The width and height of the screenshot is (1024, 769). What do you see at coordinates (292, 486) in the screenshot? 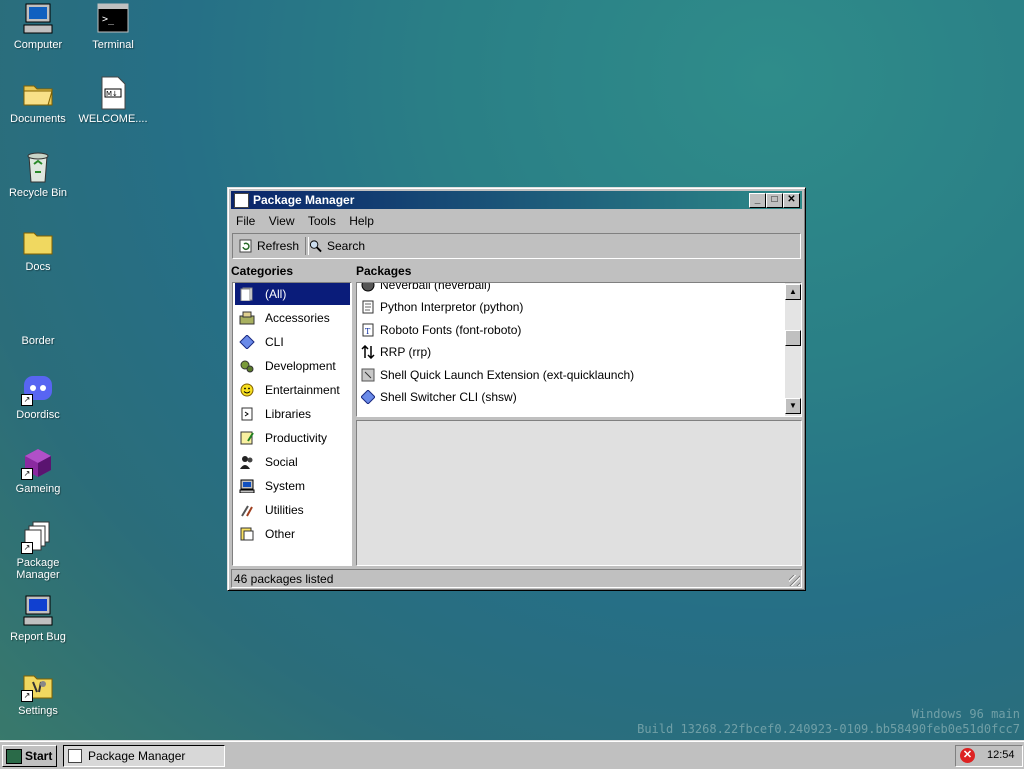
I see `category-item-system: System` at bounding box center [292, 486].